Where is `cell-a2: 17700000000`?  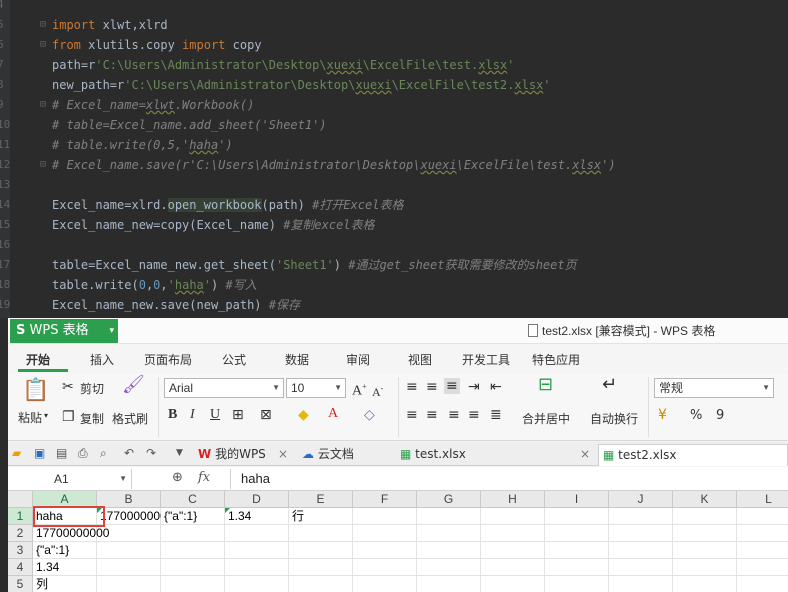
cell-a2: 17700000000 is located at coordinates (97, 533).